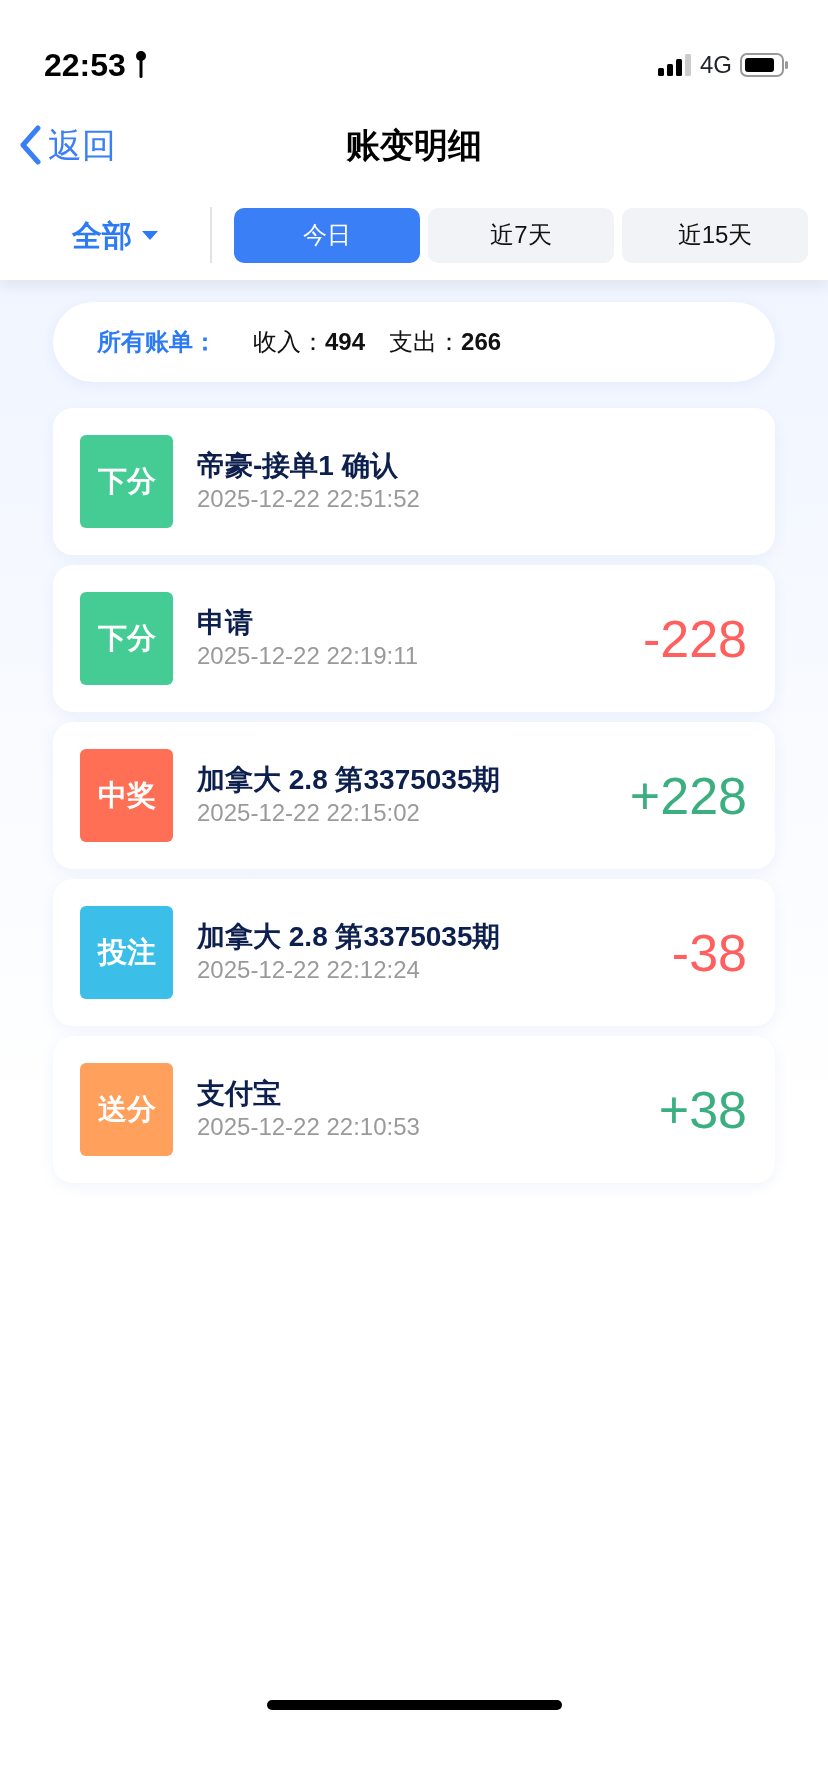 This screenshot has height=1792, width=828. What do you see at coordinates (425, 342) in the screenshot?
I see `expense-label: 支出：` at bounding box center [425, 342].